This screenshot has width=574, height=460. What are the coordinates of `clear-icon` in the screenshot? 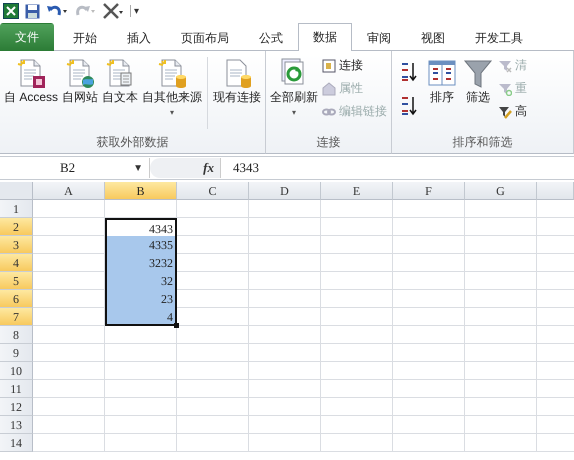 It's located at (505, 65).